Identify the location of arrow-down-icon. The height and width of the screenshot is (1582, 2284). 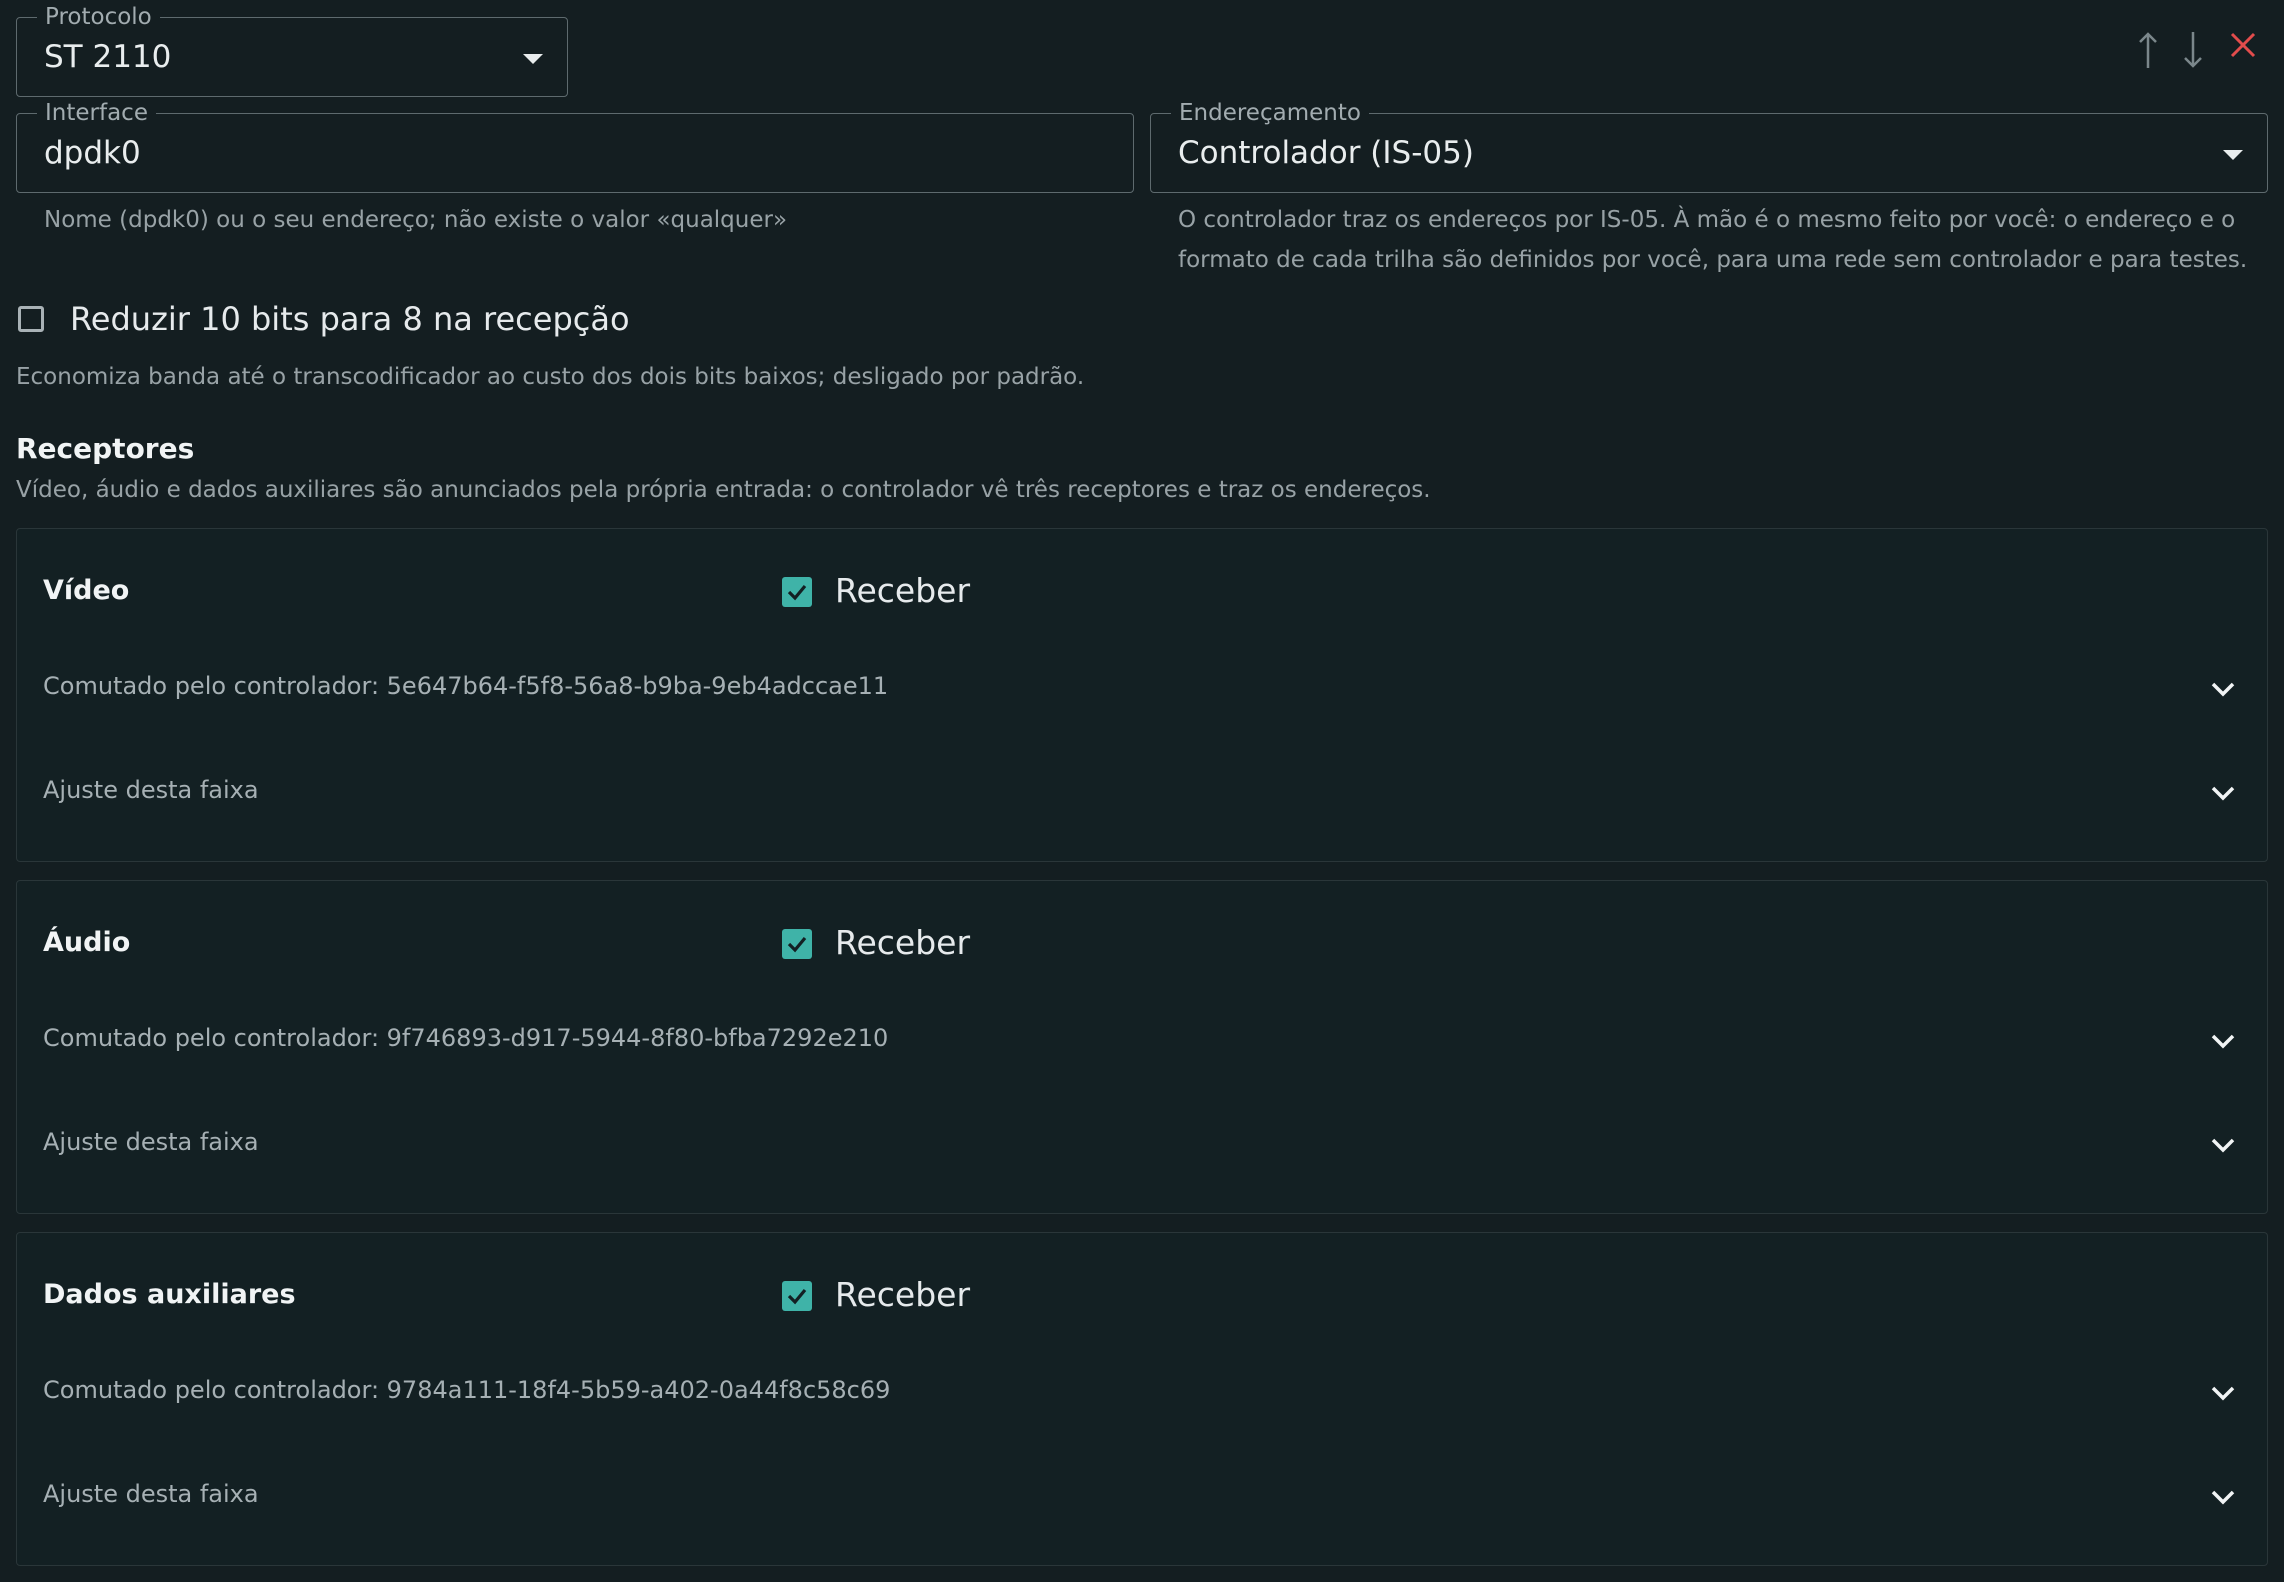
(2193, 50).